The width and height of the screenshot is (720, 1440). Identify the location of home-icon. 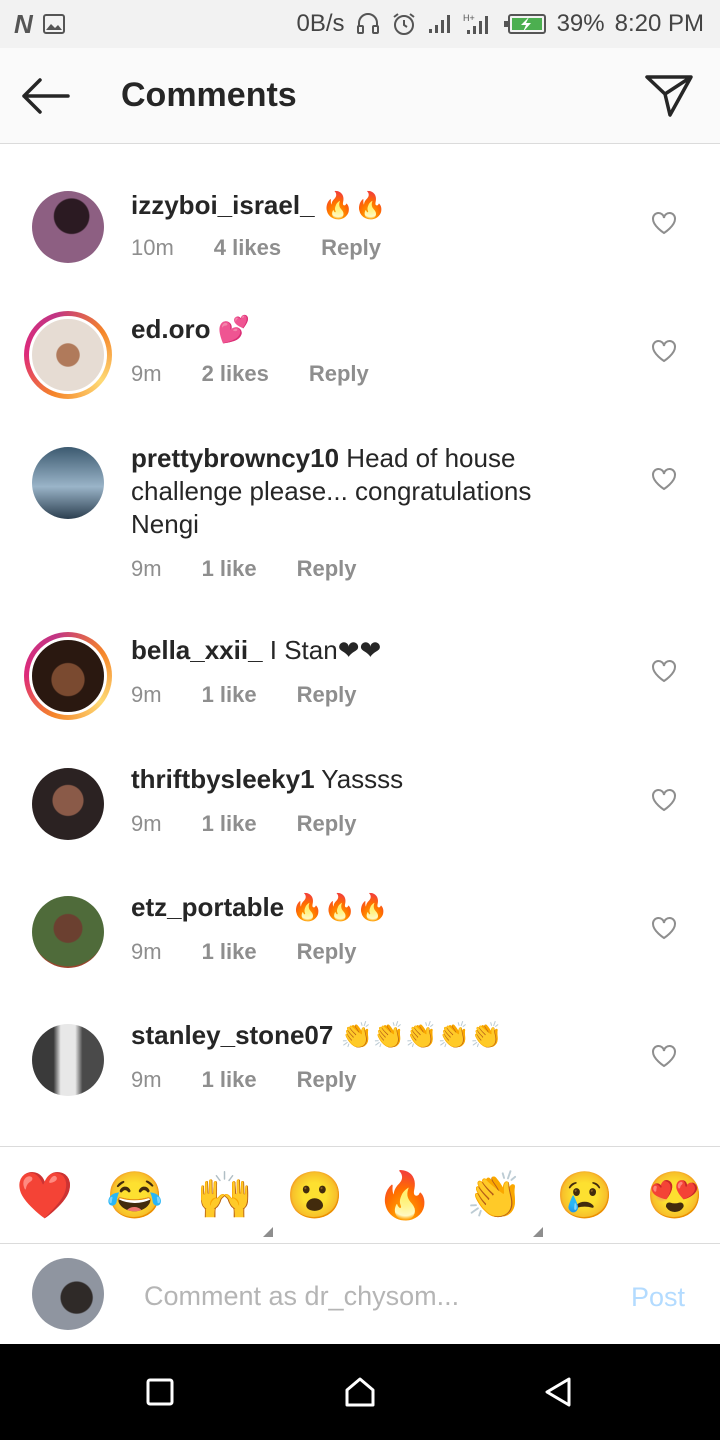
(360, 1392).